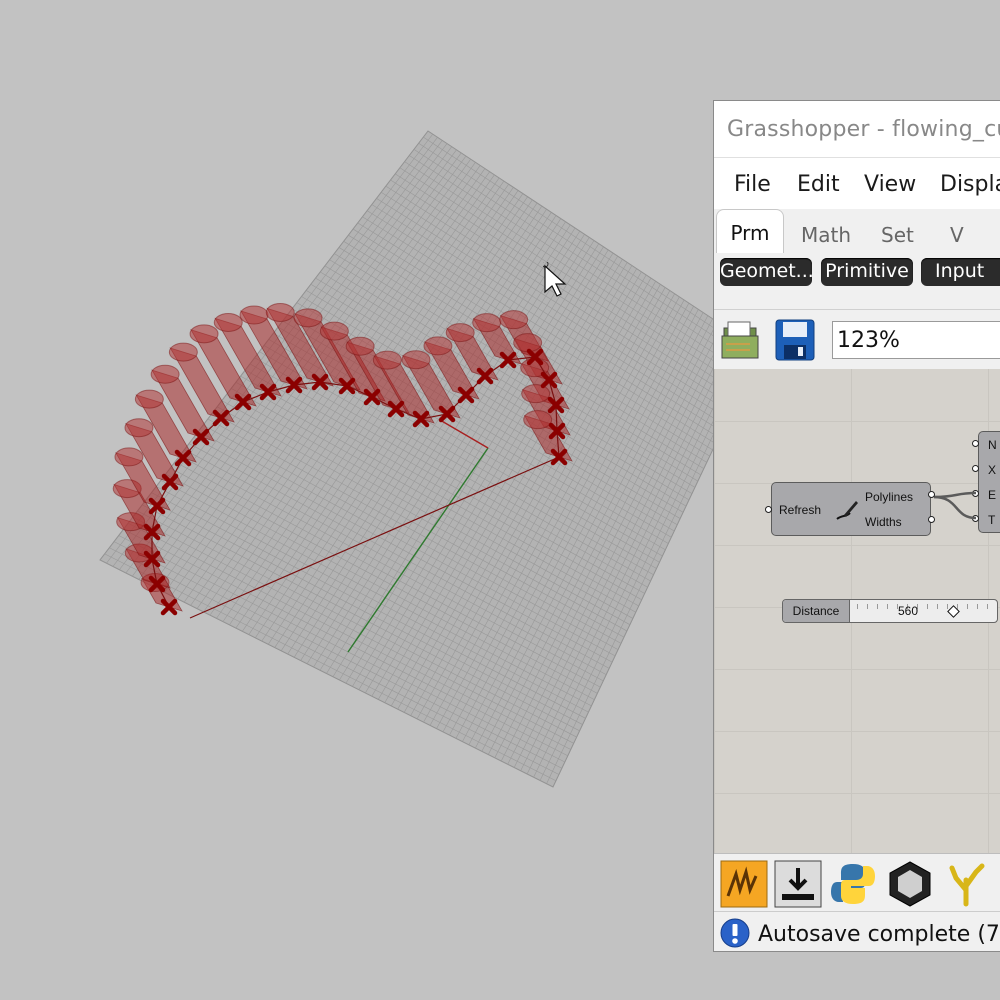 The height and width of the screenshot is (1000, 1000). What do you see at coordinates (890, 184) in the screenshot?
I see `menu-view: View` at bounding box center [890, 184].